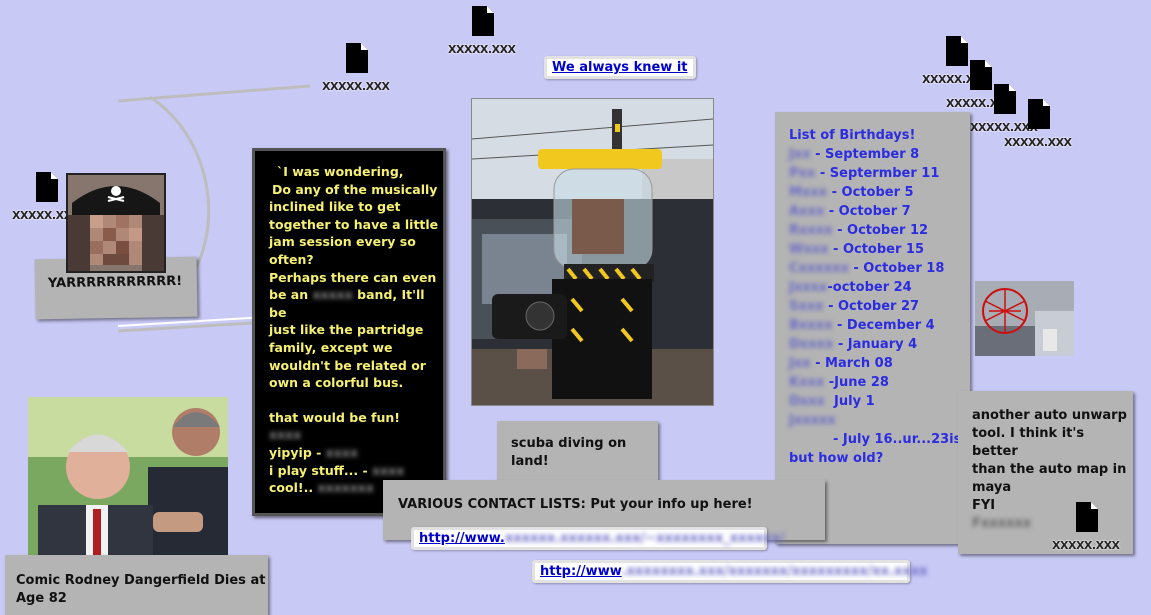  Describe the element at coordinates (291, 488) in the screenshot. I see `note-line: cool!..` at that location.